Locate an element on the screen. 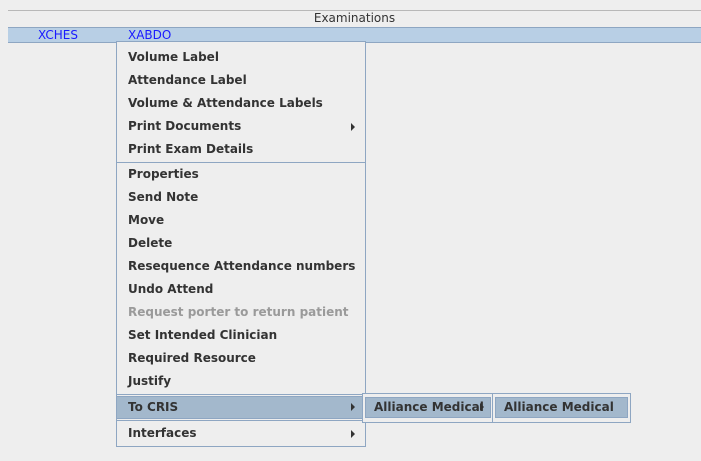  menu-item-properties: Properties is located at coordinates (241, 174).